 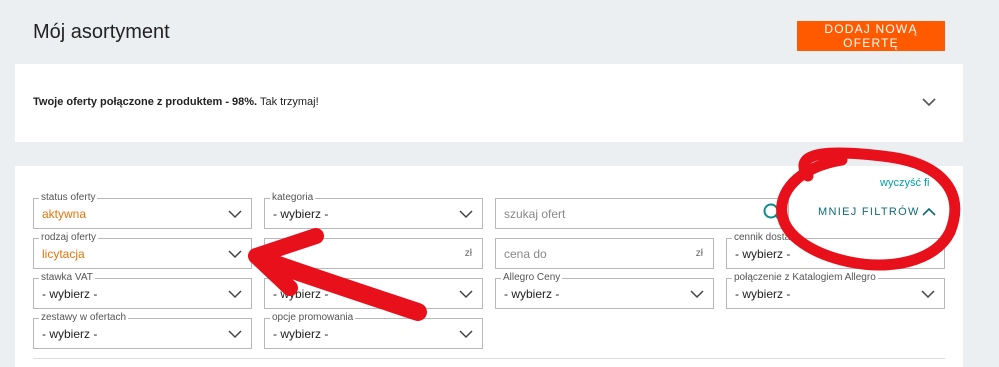 I want to click on search-offers-placeholder: szukaj ofert, so click(x=535, y=214).